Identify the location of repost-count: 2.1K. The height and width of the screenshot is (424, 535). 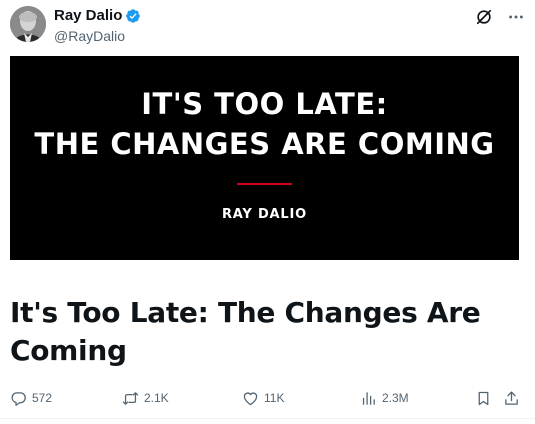
(156, 398).